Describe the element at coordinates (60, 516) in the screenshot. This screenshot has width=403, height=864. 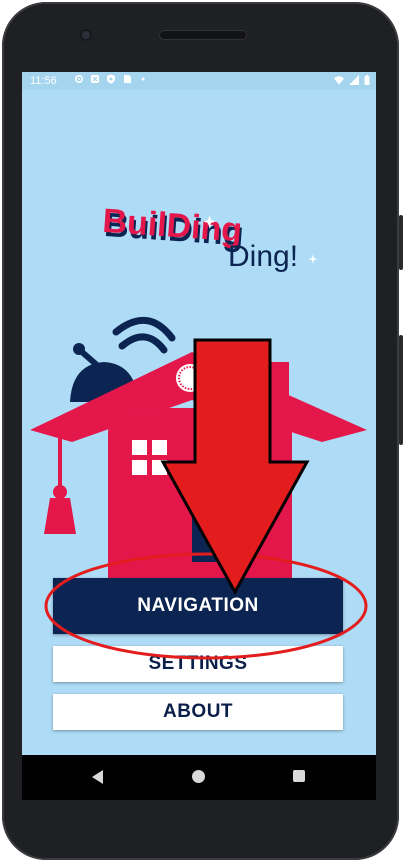
I see `tassel-icon` at that location.